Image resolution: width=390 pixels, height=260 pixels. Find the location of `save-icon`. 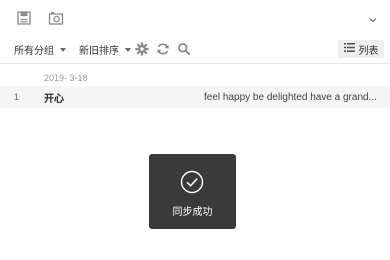

save-icon is located at coordinates (24, 18).